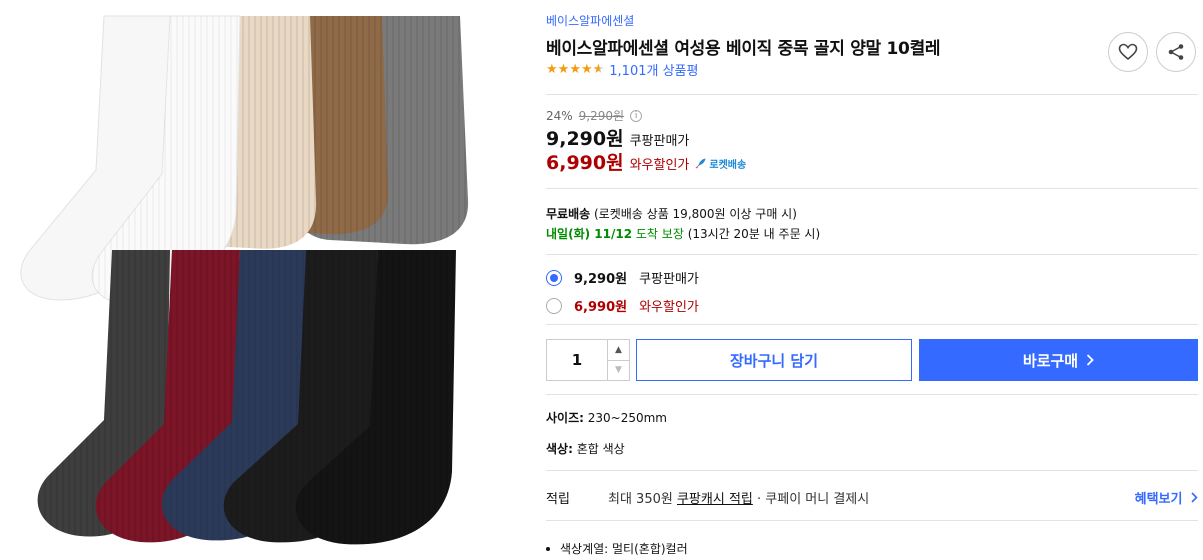 Image resolution: width=1203 pixels, height=560 pixels. Describe the element at coordinates (659, 234) in the screenshot. I see `arrival-guarantee: 도착 보장` at that location.